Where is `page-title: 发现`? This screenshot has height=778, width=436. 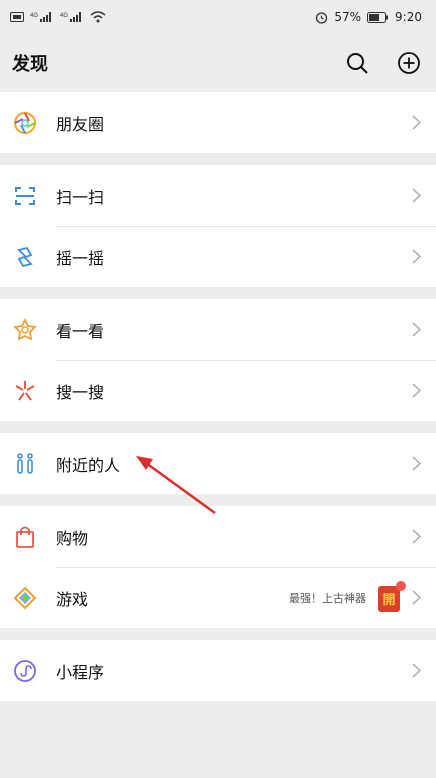 page-title: 发现 is located at coordinates (30, 64).